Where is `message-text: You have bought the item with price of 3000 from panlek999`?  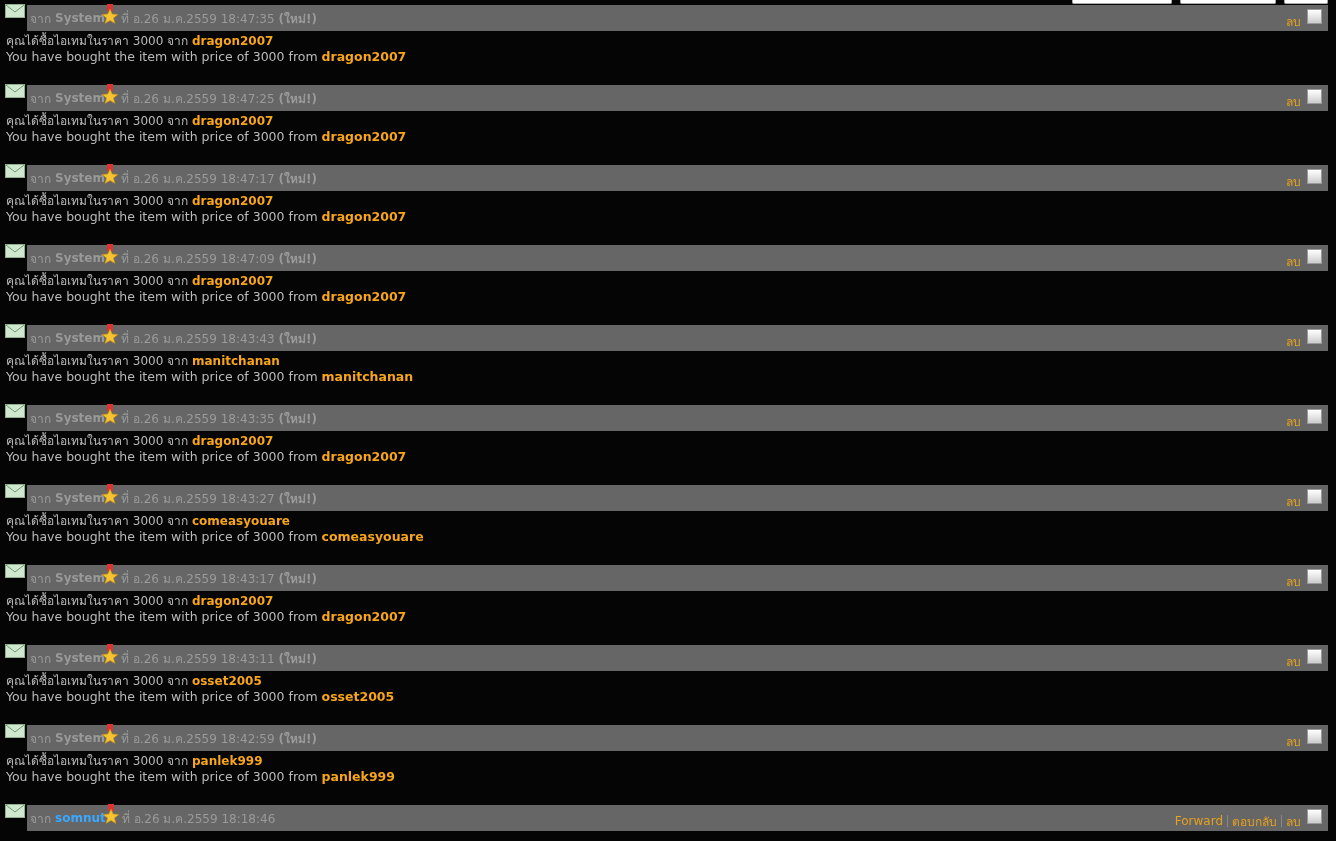 message-text: You have bought the item with price of 3000 from panlek999 is located at coordinates (201, 777).